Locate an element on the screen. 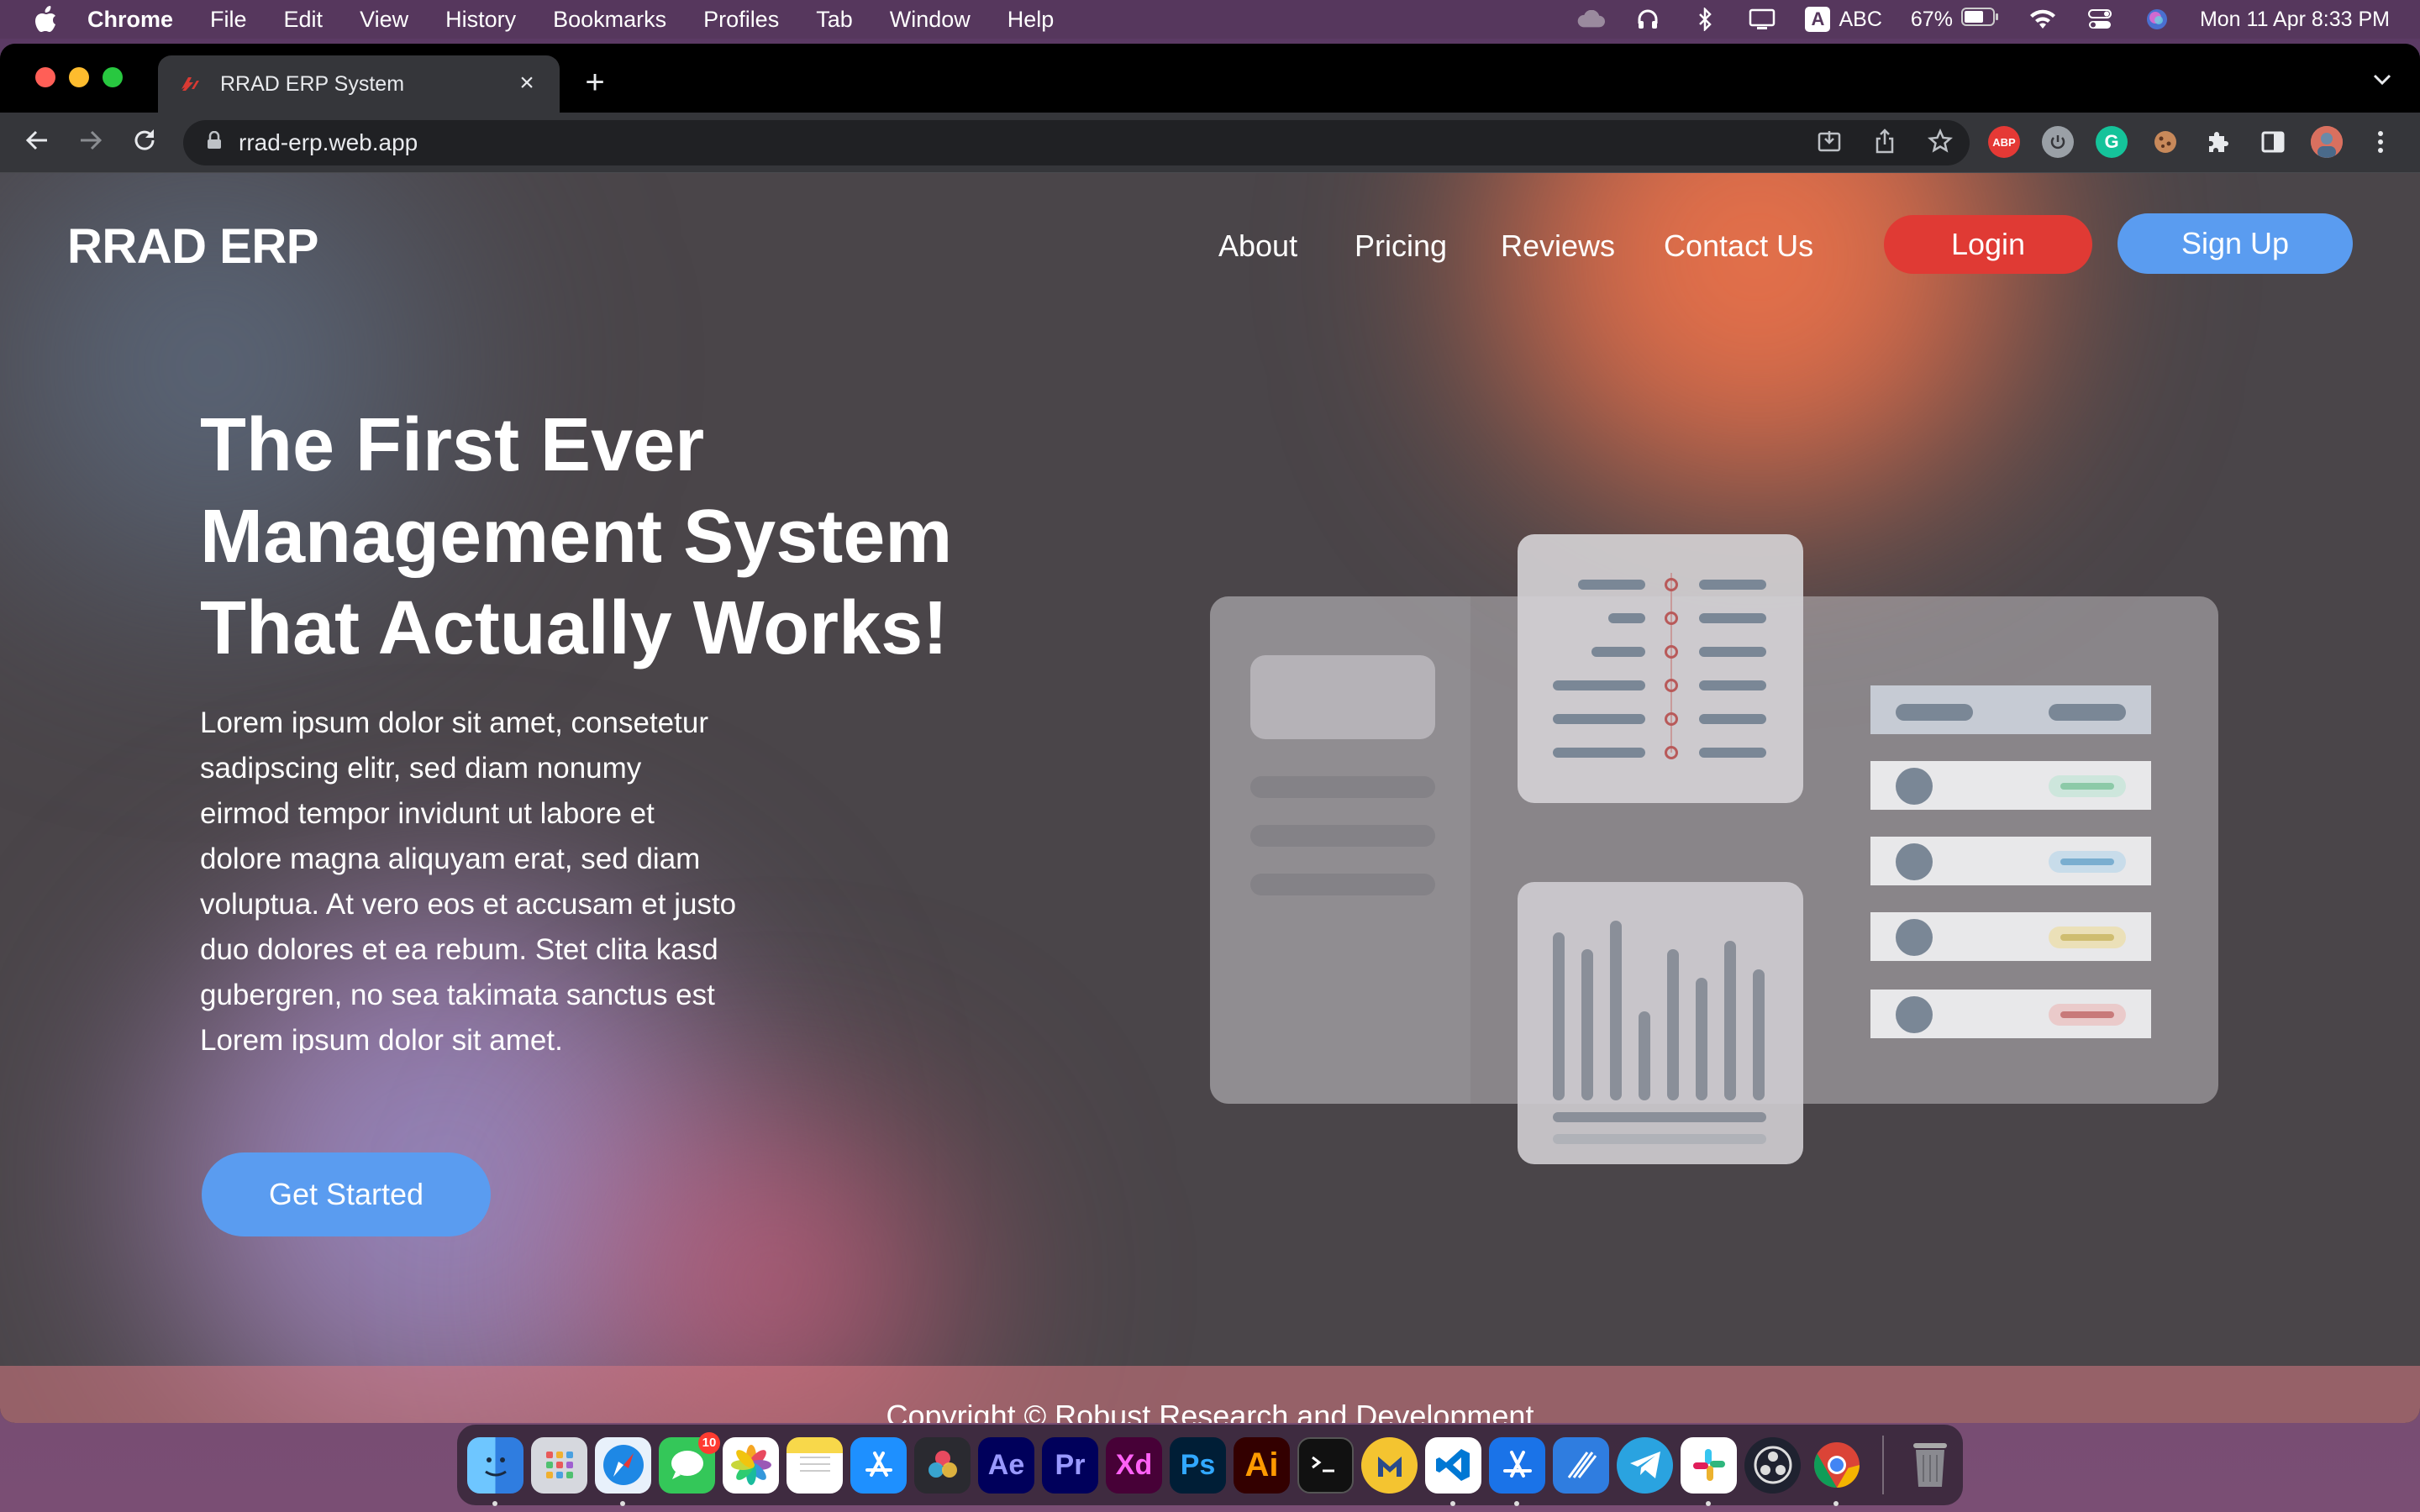 The width and height of the screenshot is (2420, 1512). menu-window: Window is located at coordinates (931, 20).